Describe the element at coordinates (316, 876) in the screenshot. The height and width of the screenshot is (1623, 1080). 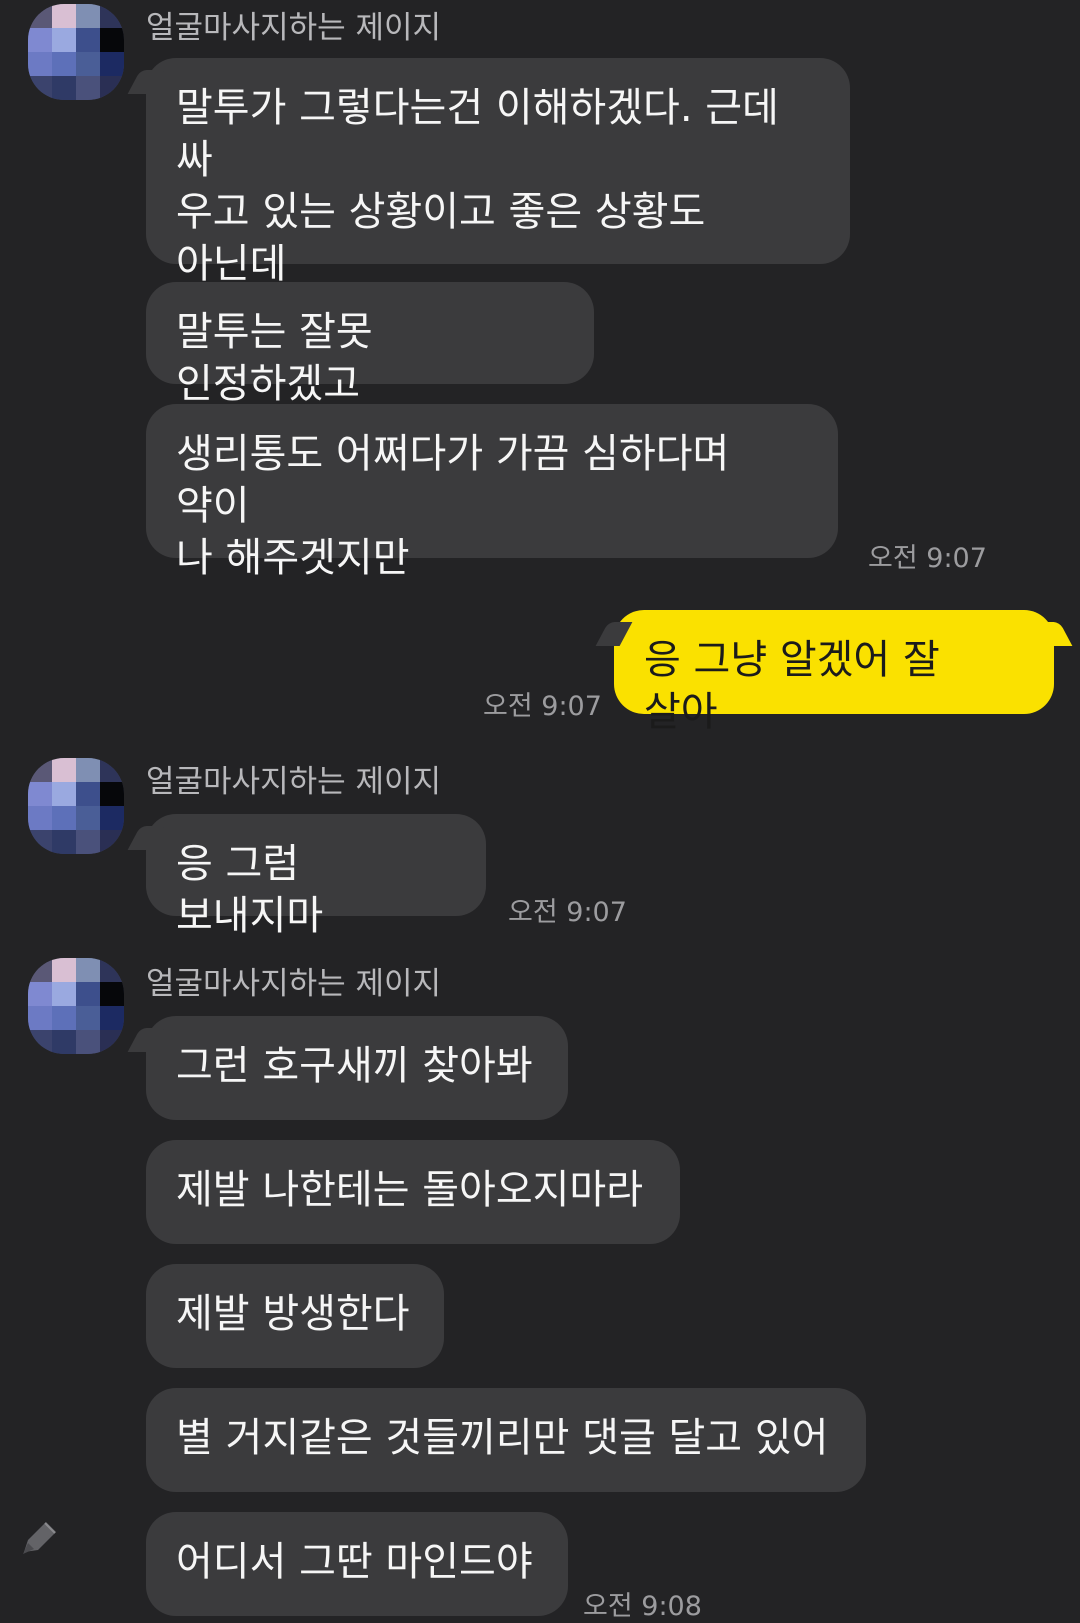
I see `chat-message: 응 그럼 보내지마` at that location.